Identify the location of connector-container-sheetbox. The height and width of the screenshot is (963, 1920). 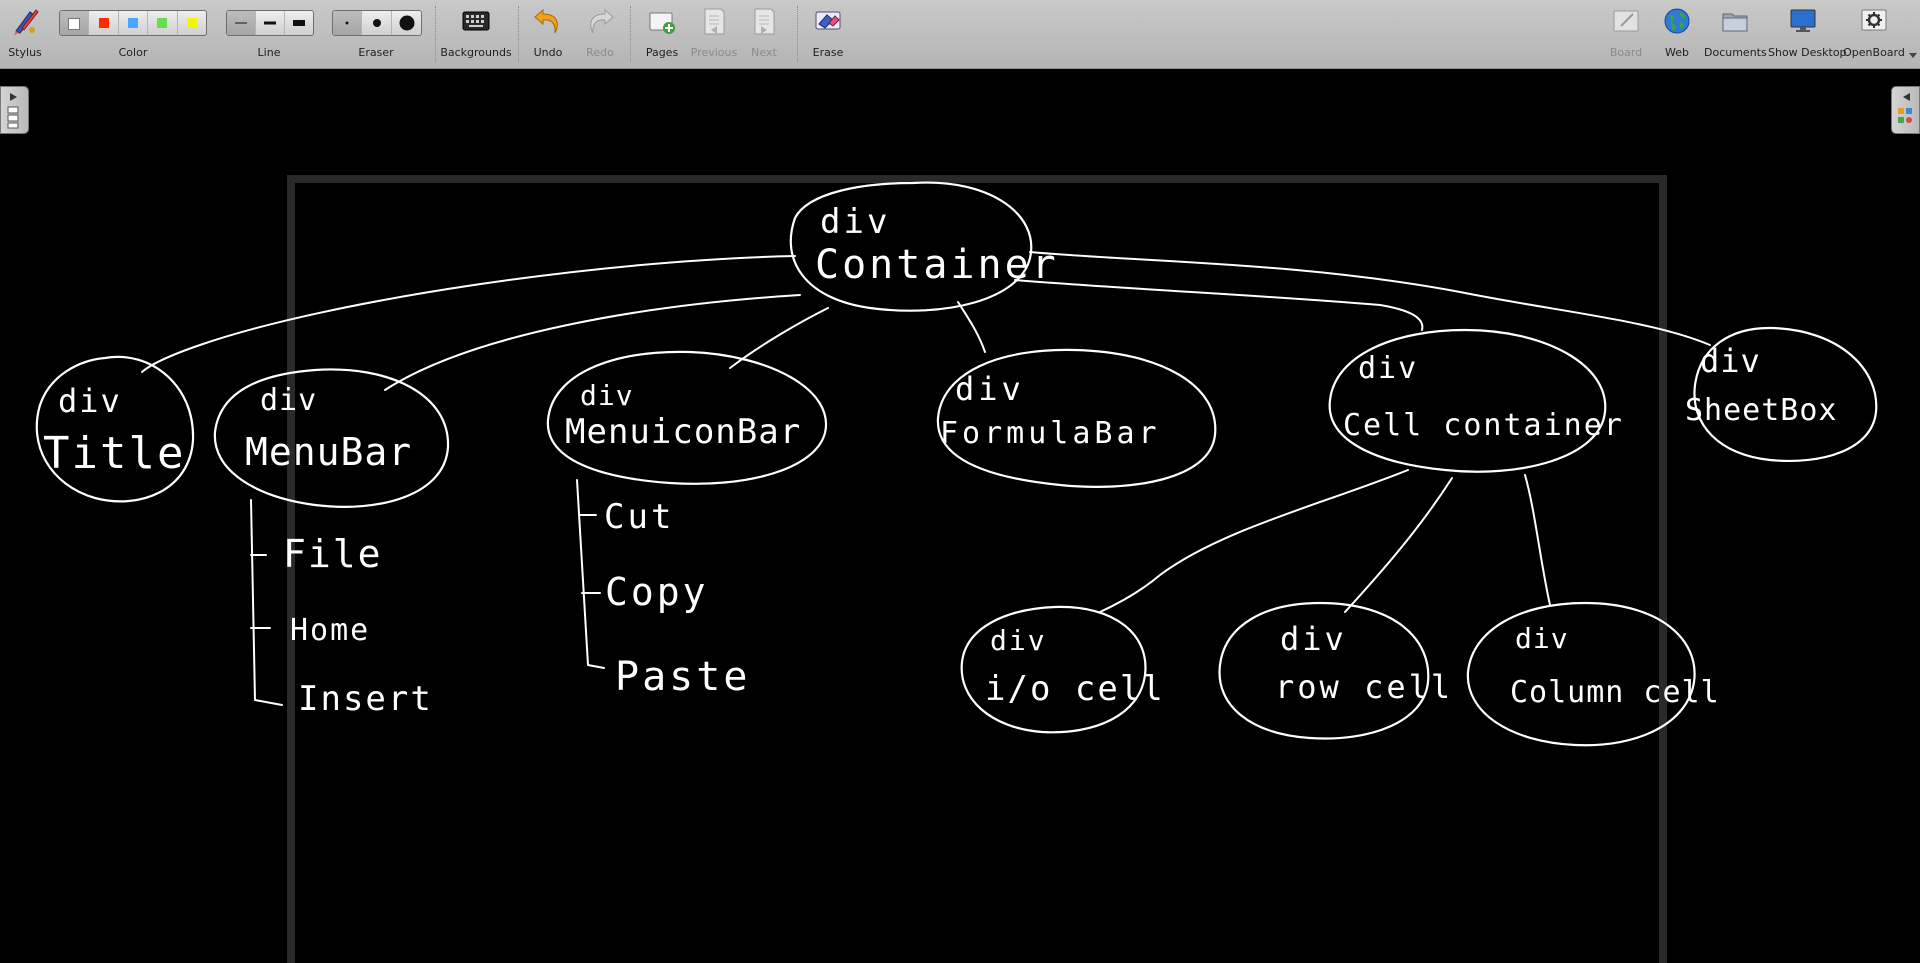
(1370, 298).